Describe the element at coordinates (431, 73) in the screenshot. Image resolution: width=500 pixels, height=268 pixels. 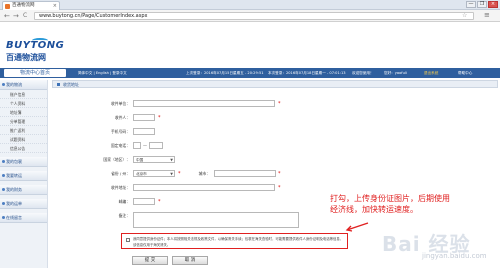
I see `logout-link: 退出系统` at that location.